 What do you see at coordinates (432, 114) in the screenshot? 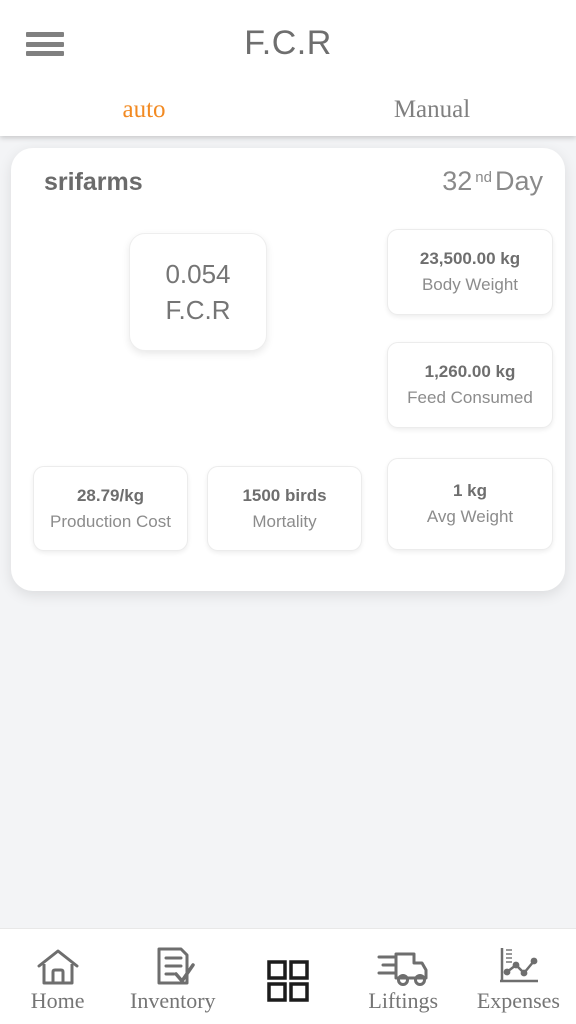
I see `tab-manual: Manual` at bounding box center [432, 114].